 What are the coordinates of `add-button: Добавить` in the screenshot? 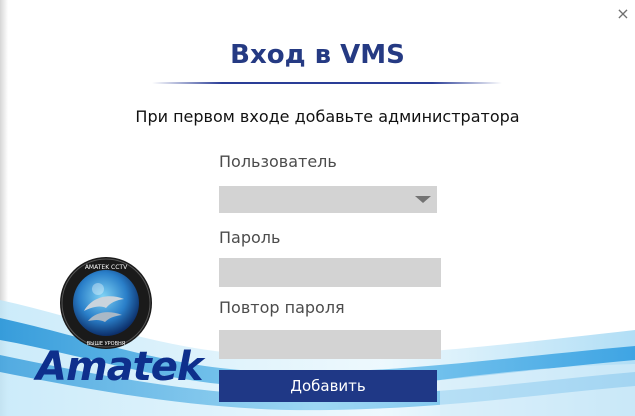 It's located at (328, 386).